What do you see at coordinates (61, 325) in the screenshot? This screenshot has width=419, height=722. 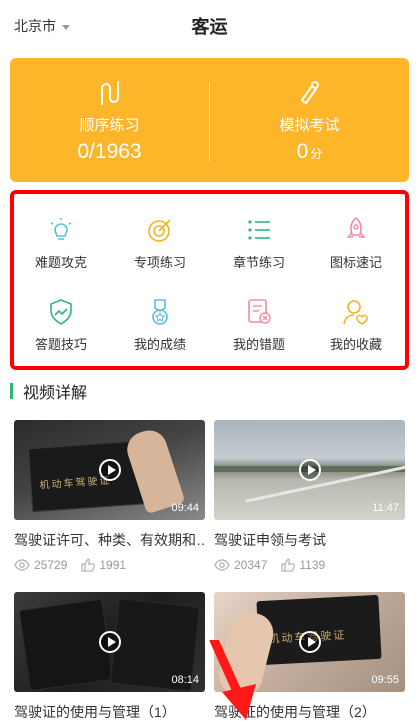 I see `grid-item-tips: 答题技巧` at bounding box center [61, 325].